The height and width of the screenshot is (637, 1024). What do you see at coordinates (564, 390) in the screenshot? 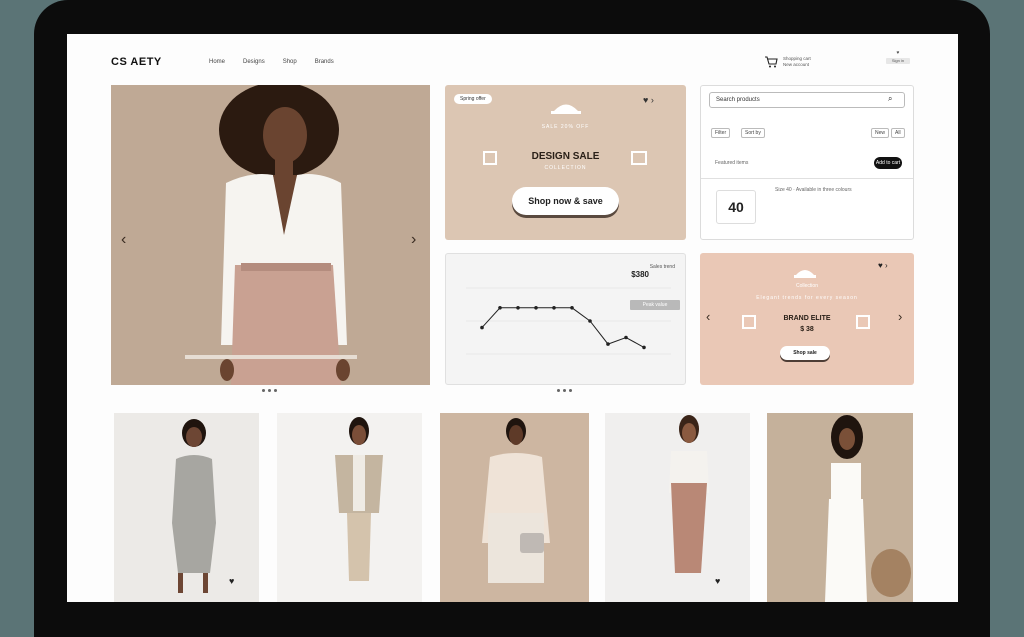
I see `chart-pagination` at bounding box center [564, 390].